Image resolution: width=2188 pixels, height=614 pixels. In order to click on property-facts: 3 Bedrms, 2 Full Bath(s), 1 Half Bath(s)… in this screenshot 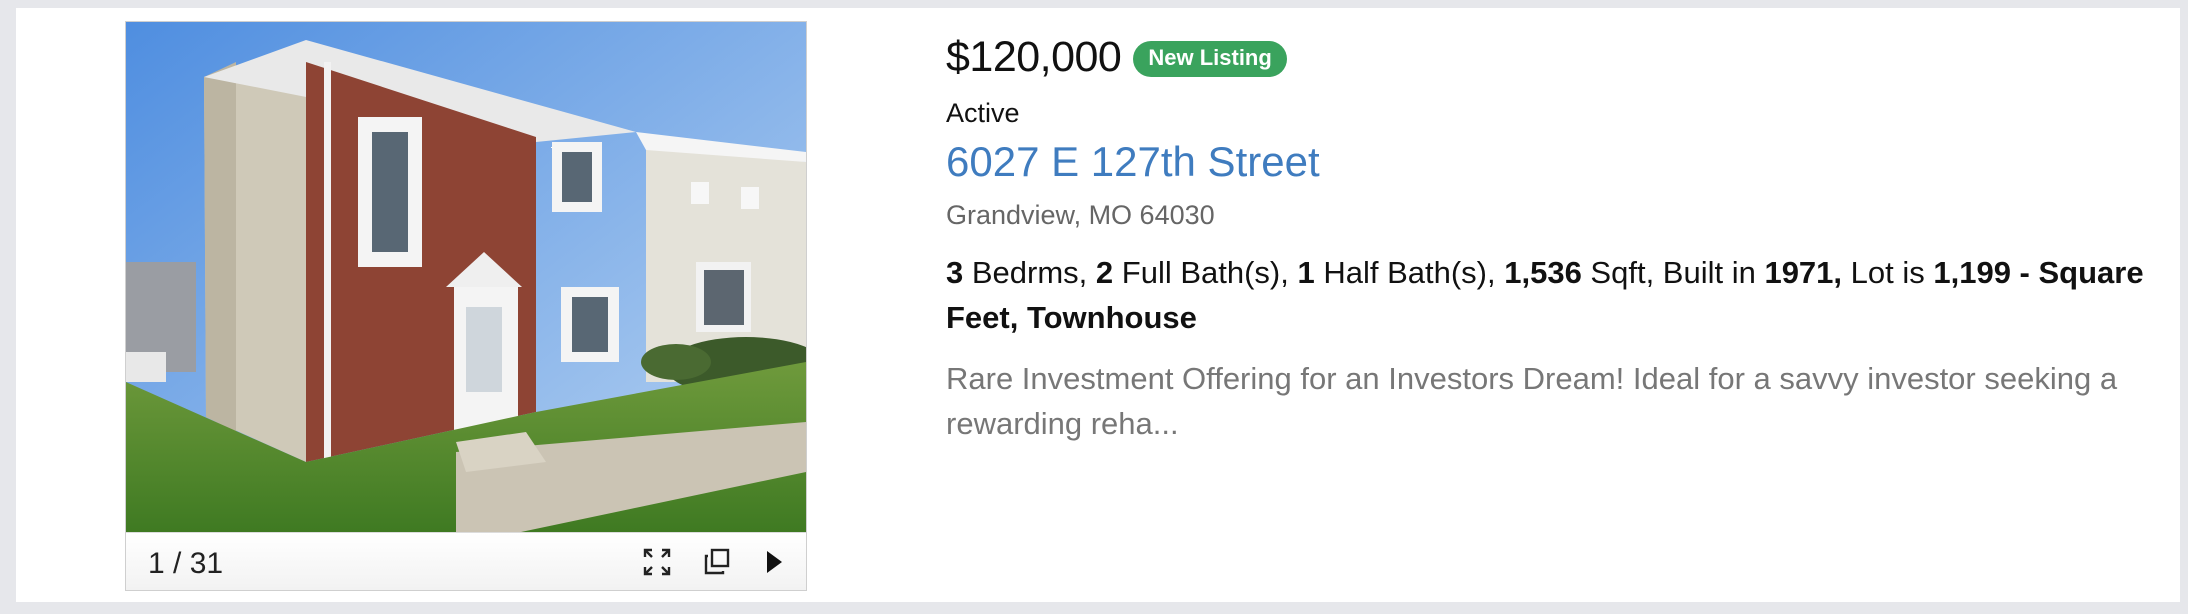, I will do `click(1546, 295)`.